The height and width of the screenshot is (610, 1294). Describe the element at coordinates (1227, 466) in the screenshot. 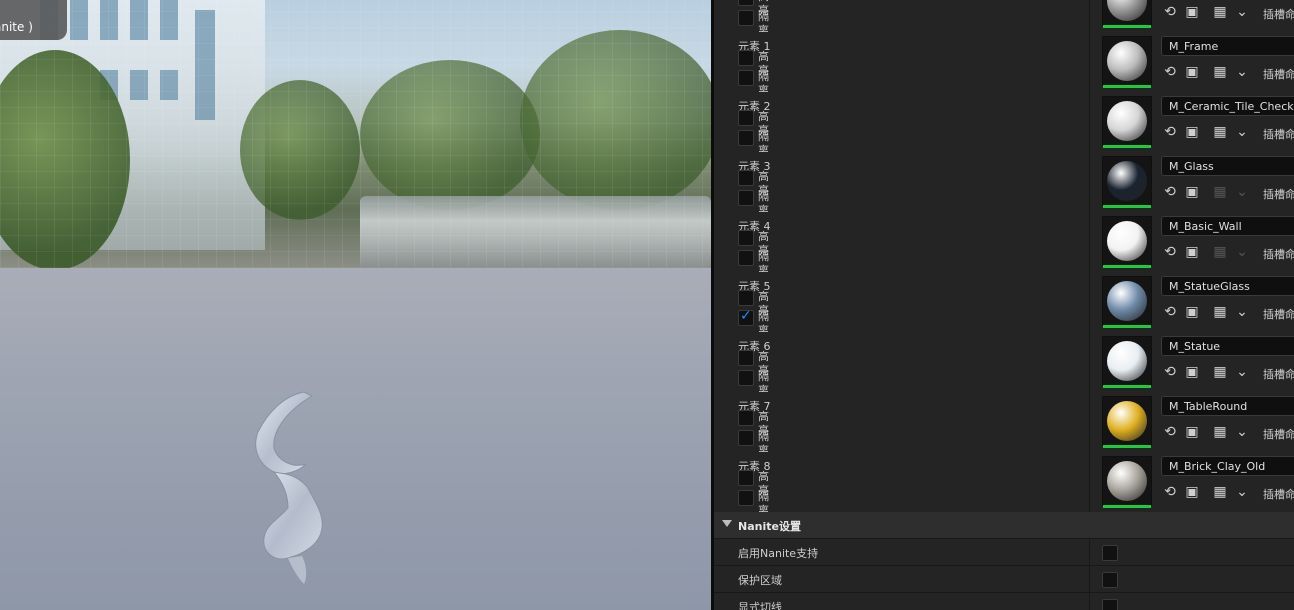

I see `material-asset-picker: M_Brick_Clay_Old` at that location.